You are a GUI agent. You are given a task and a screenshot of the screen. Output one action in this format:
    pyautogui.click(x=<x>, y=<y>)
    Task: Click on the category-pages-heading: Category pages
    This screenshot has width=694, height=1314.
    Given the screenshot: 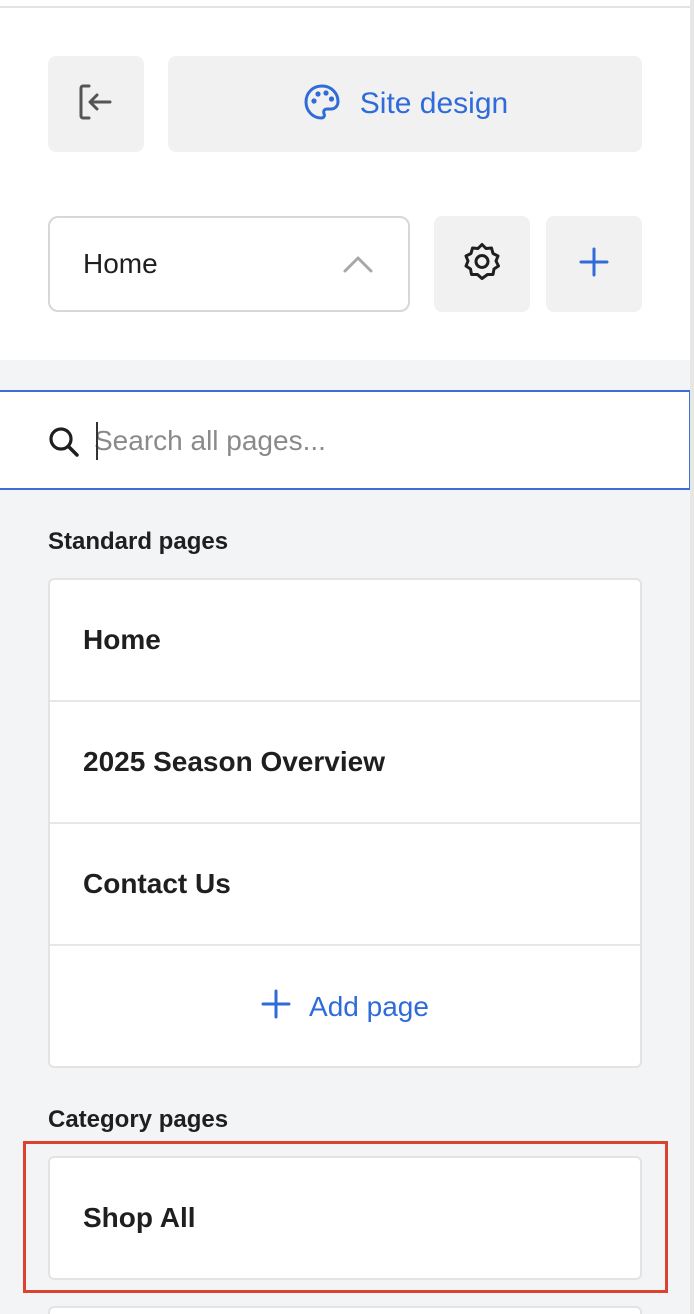 What is the action you would take?
    pyautogui.click(x=138, y=1119)
    